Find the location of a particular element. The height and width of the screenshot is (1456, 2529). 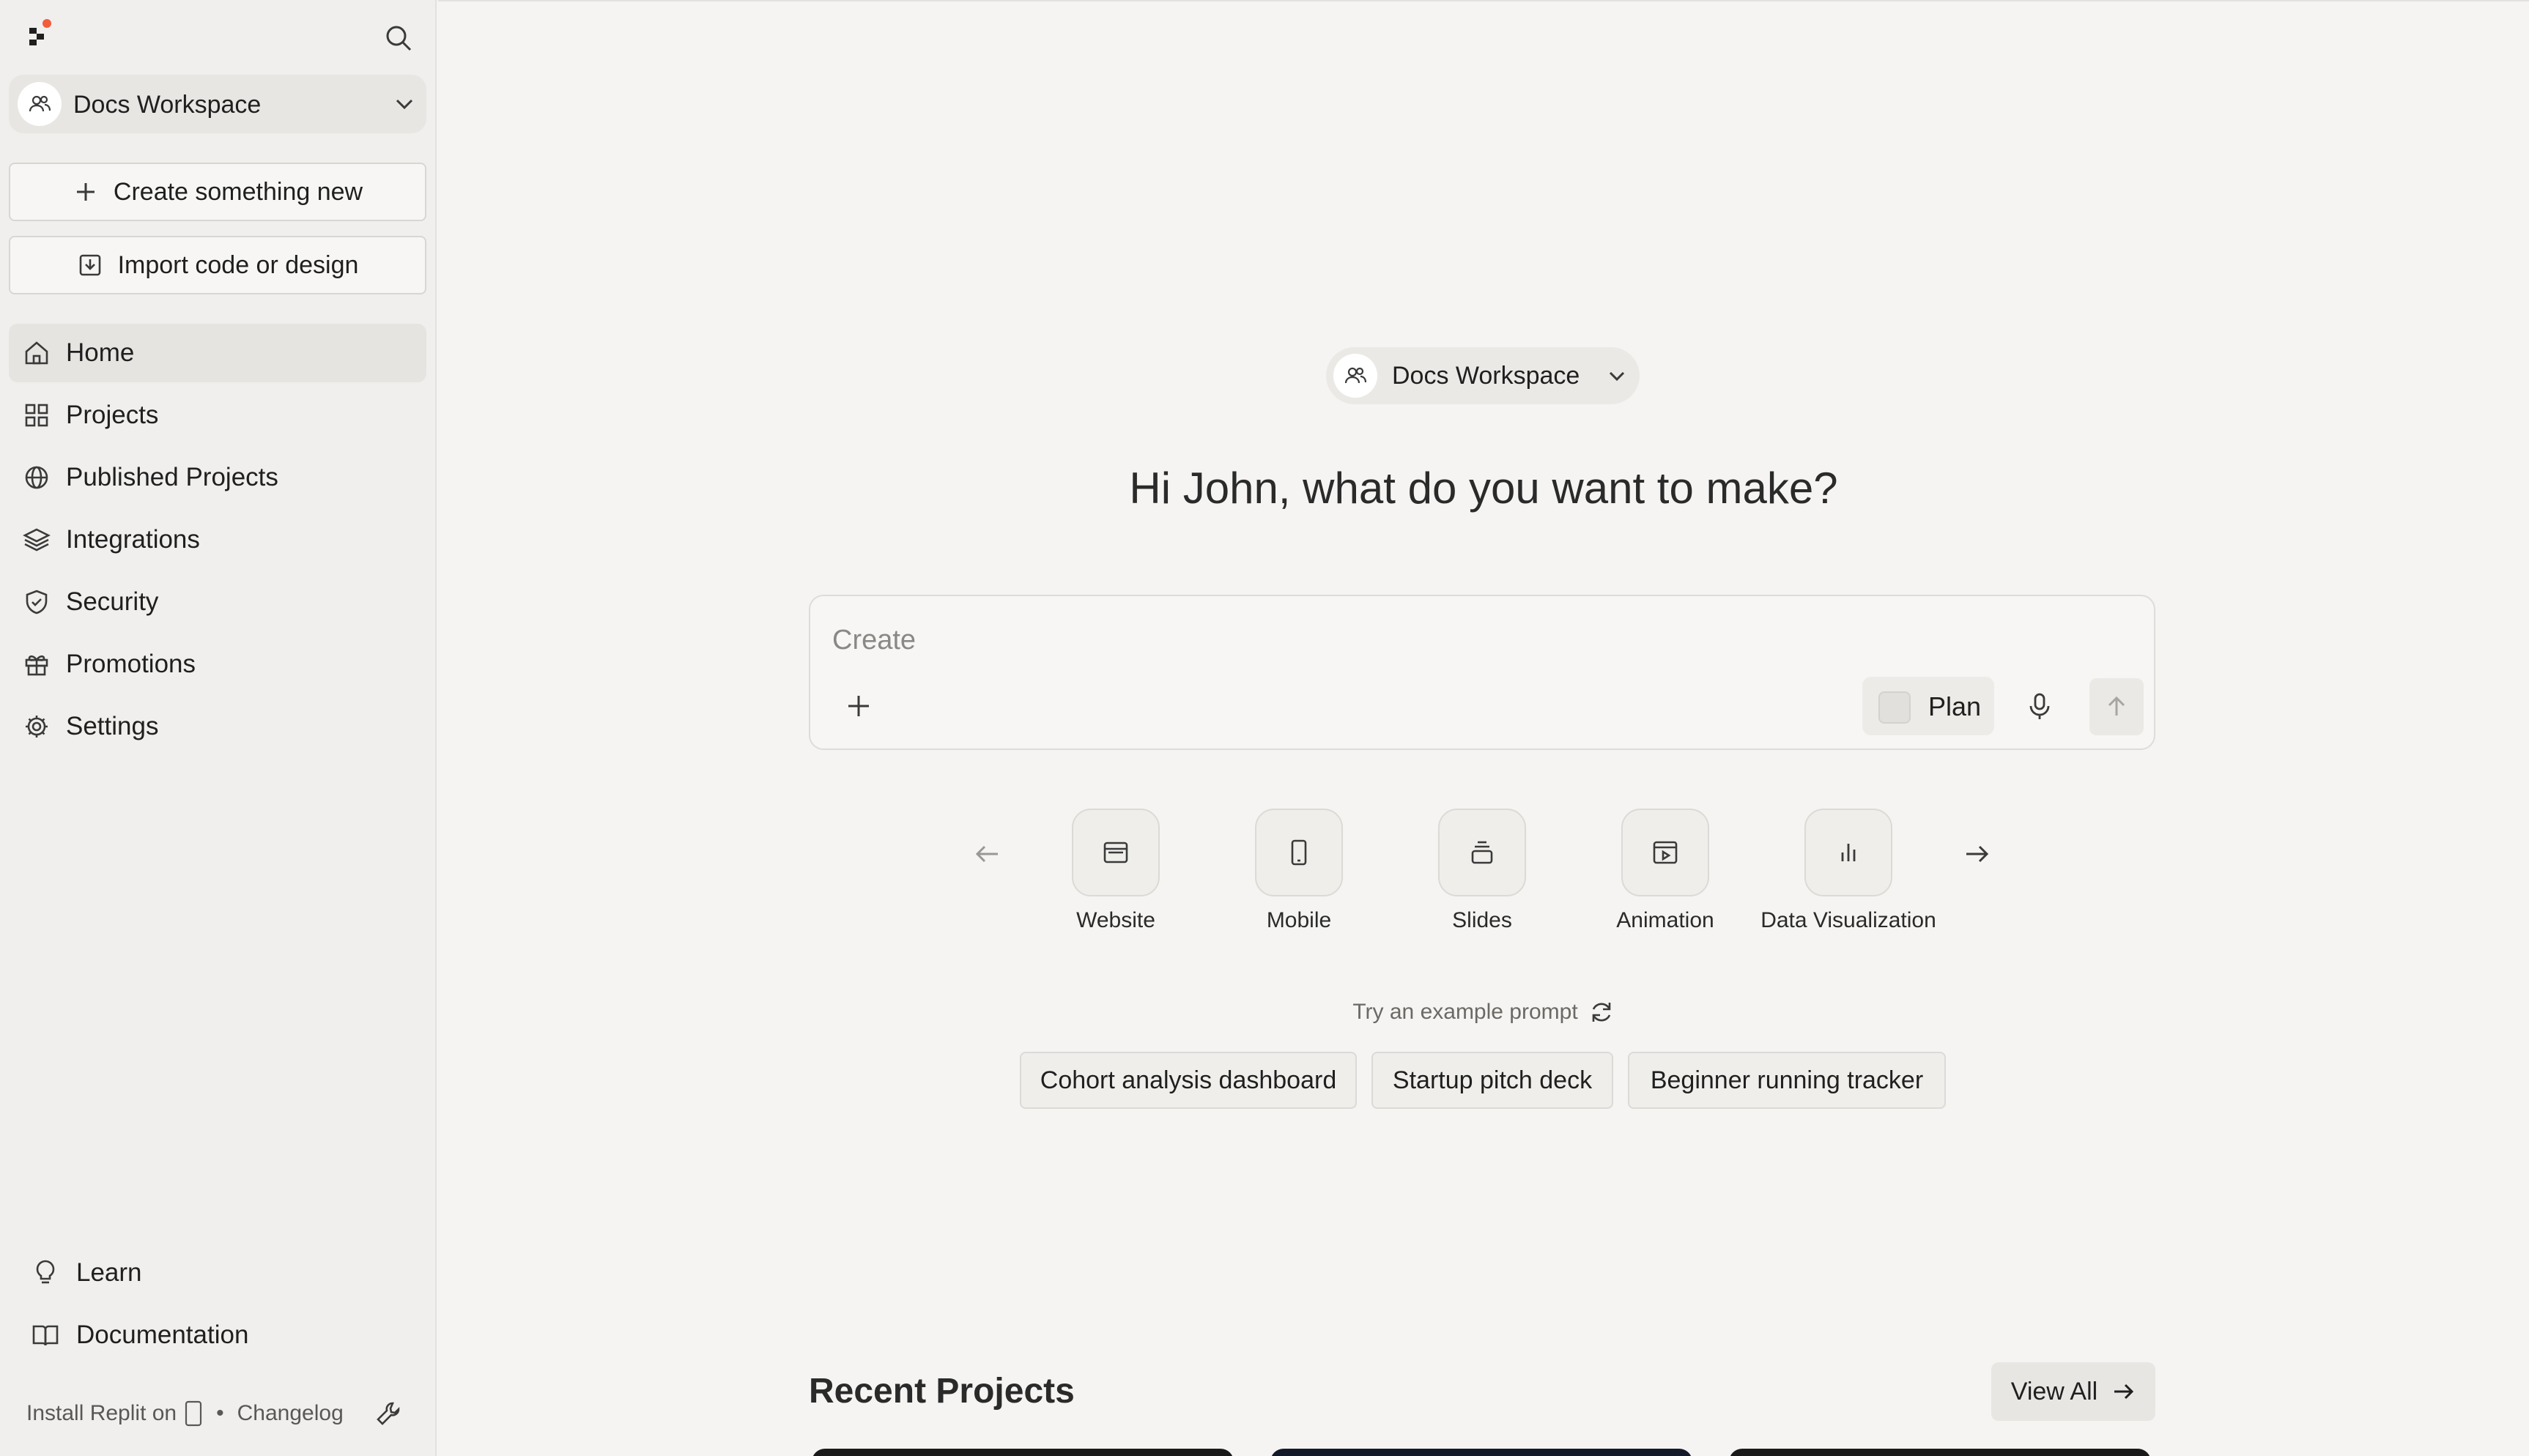

sidebar-item-label: Integrations is located at coordinates (133, 539).